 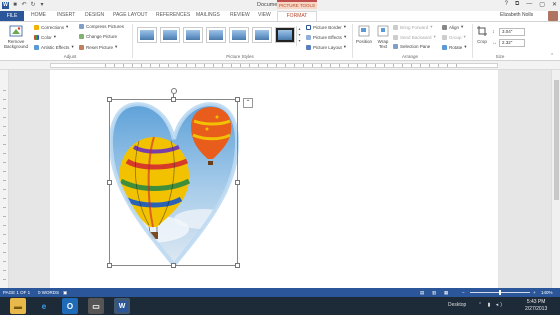 I want to click on picture-effects-icon, so click(x=308, y=37).